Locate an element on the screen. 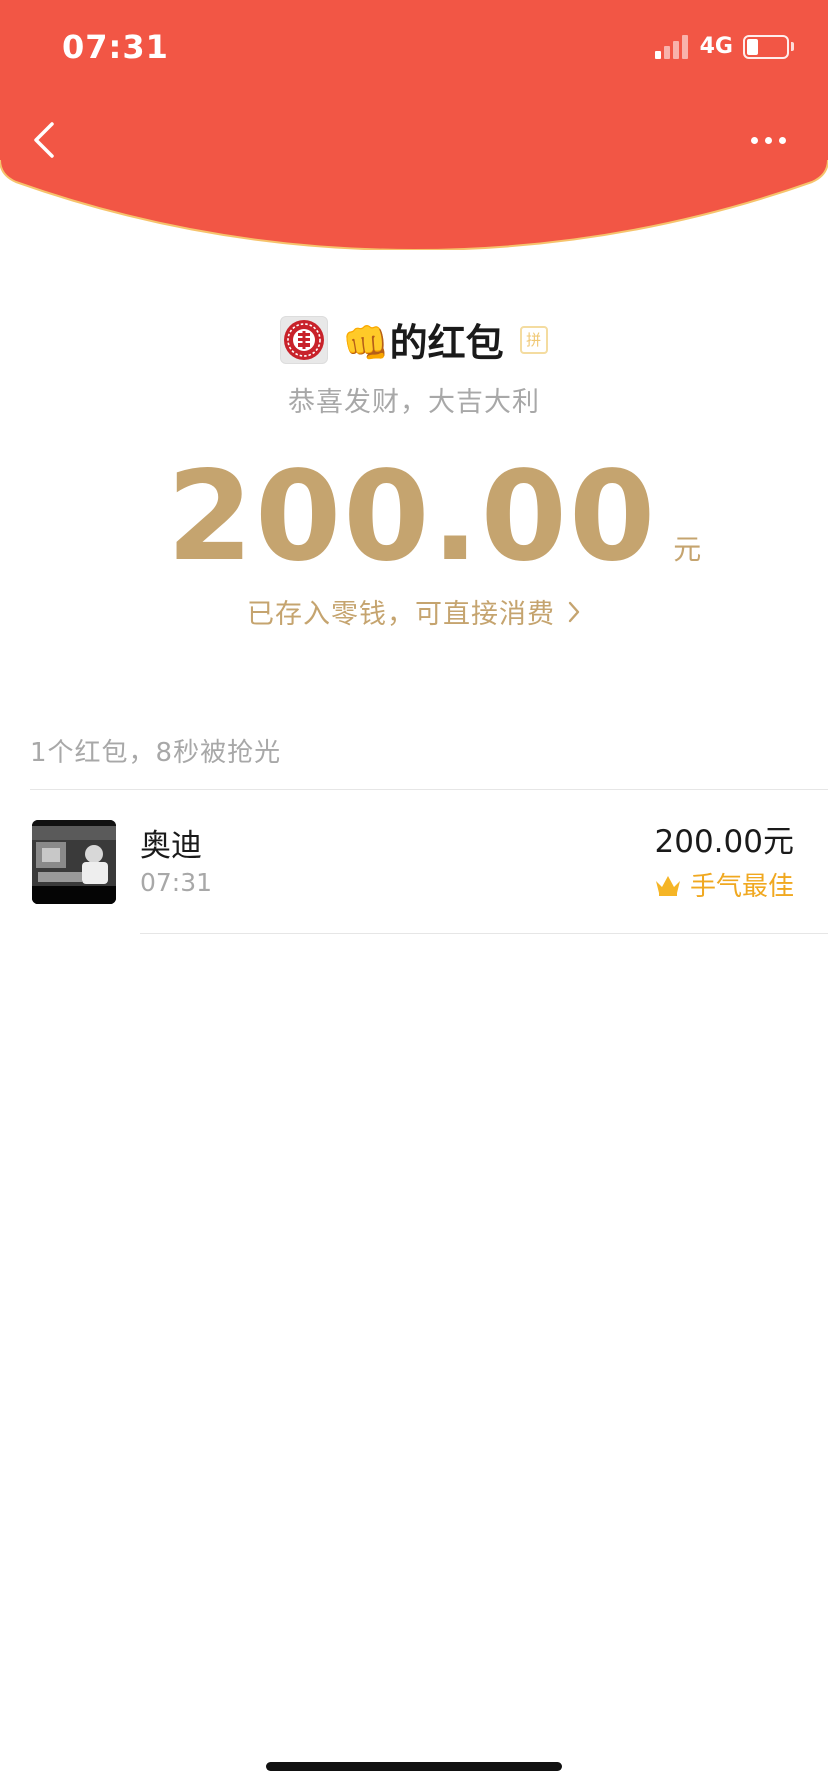  receiver-time: 07:31 is located at coordinates (176, 882).